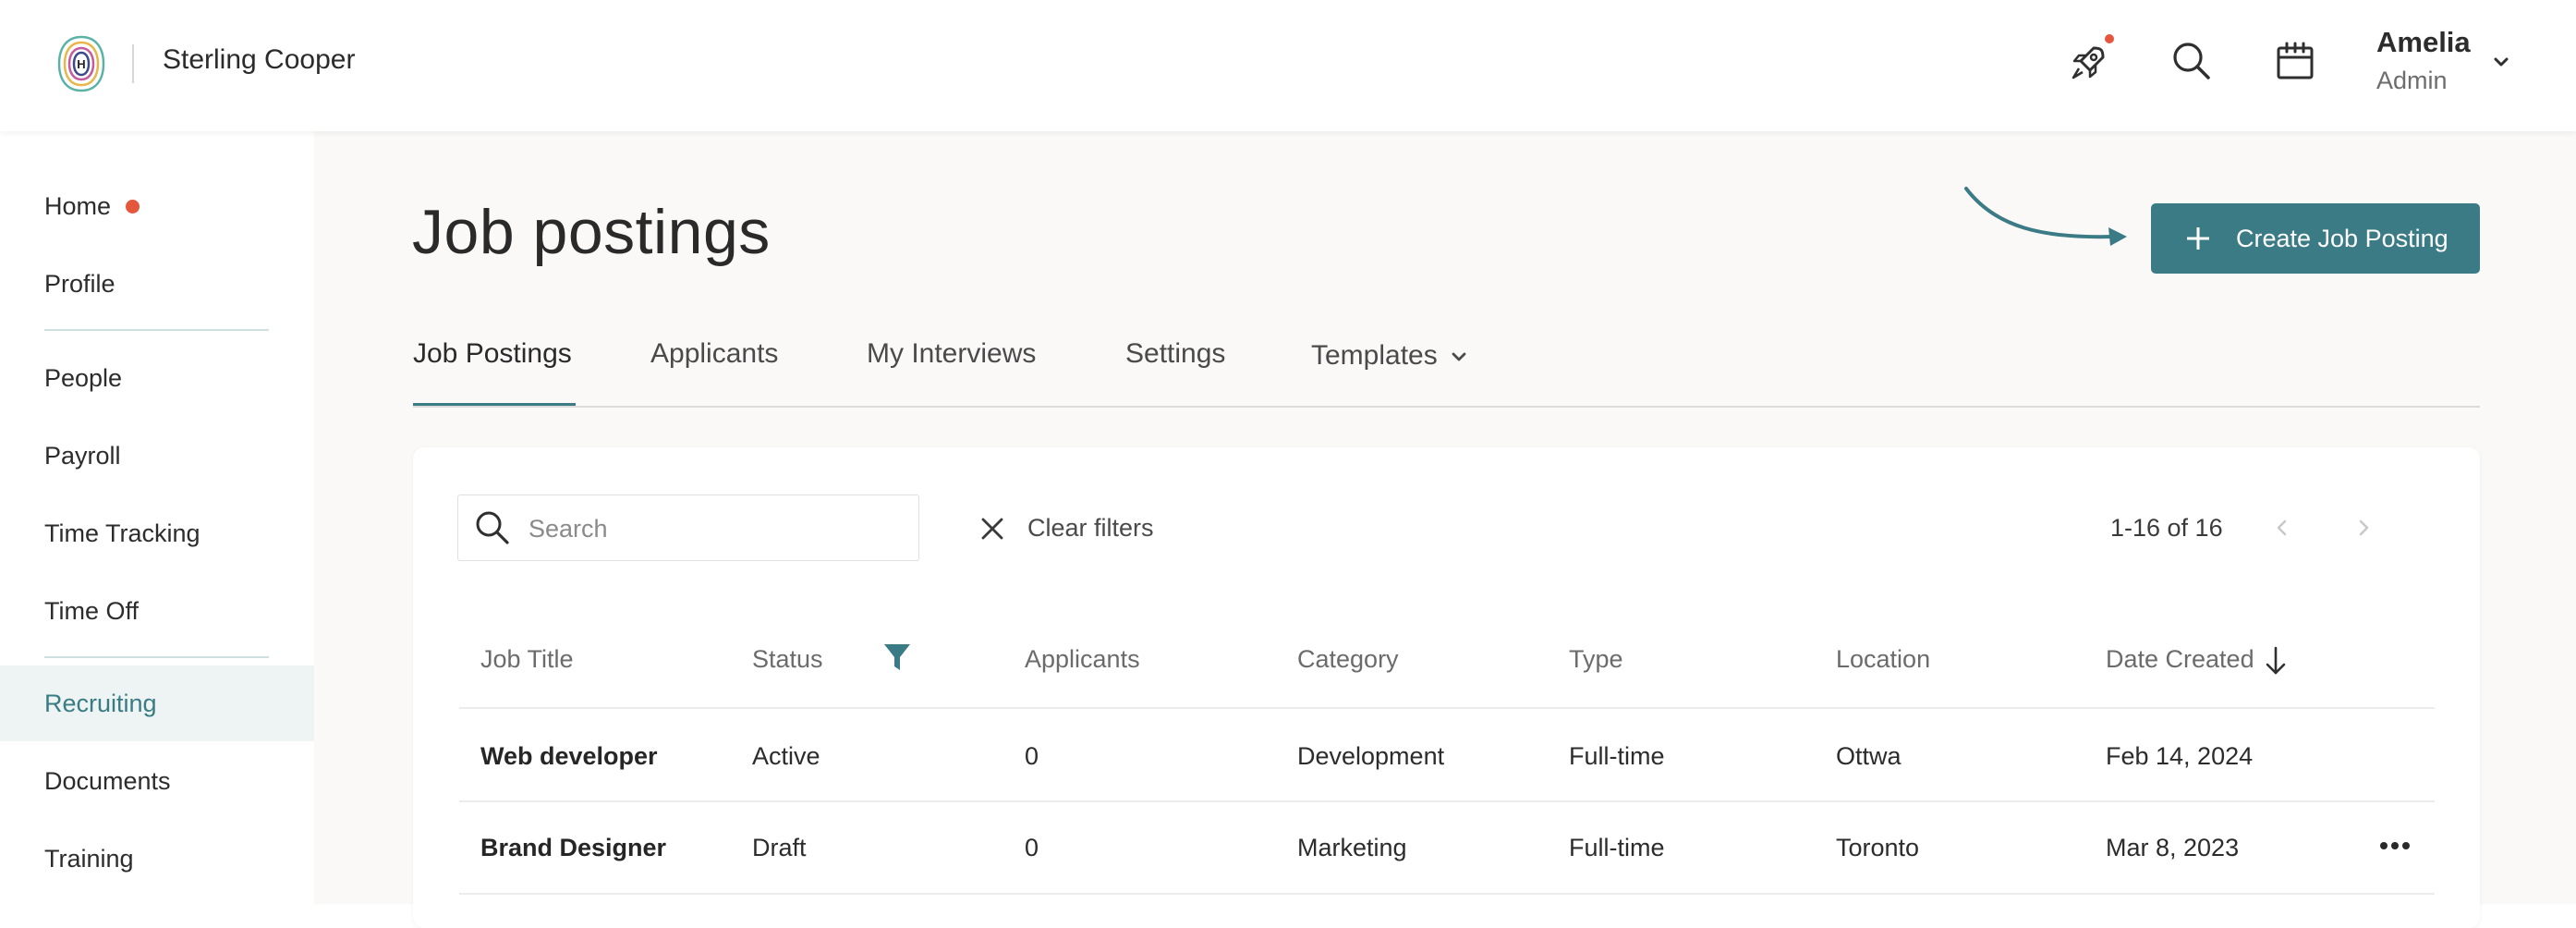  Describe the element at coordinates (2395, 846) in the screenshot. I see `more-options-icon` at that location.